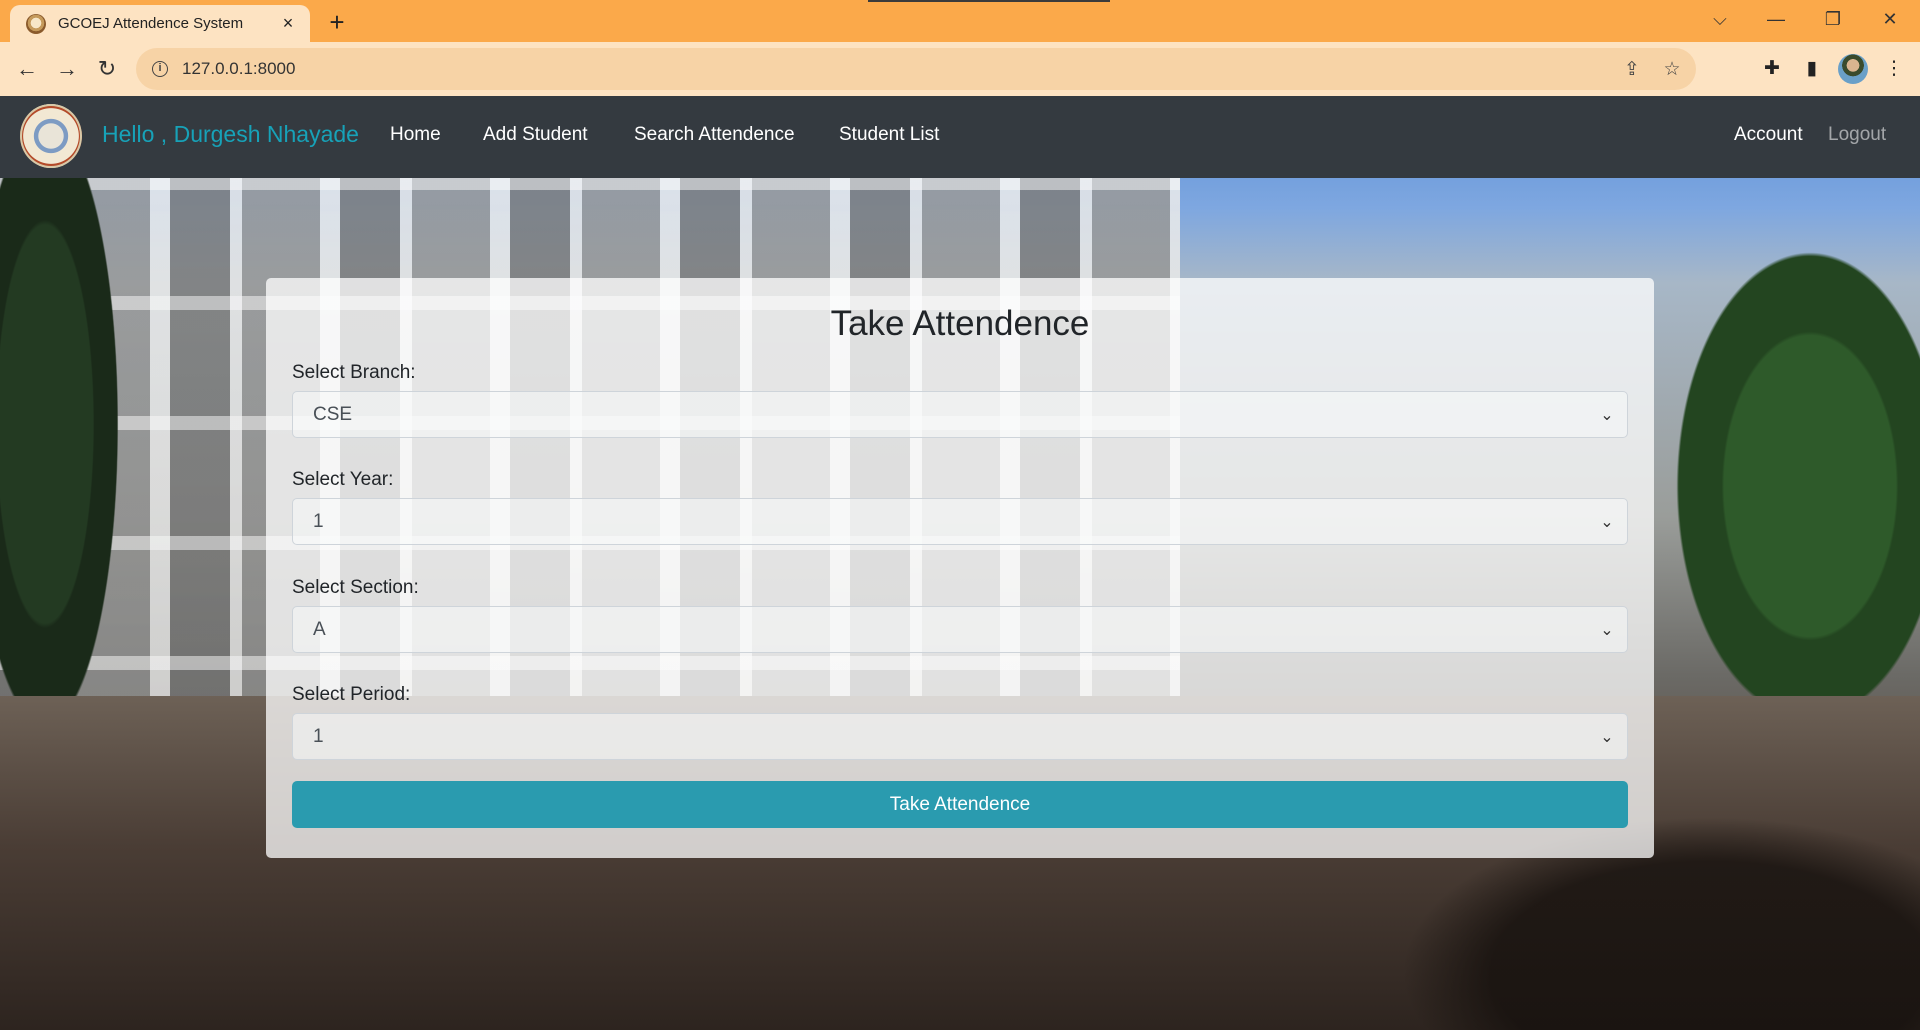 This screenshot has height=1030, width=1920. Describe the element at coordinates (1853, 69) in the screenshot. I see `profile-avatar` at that location.